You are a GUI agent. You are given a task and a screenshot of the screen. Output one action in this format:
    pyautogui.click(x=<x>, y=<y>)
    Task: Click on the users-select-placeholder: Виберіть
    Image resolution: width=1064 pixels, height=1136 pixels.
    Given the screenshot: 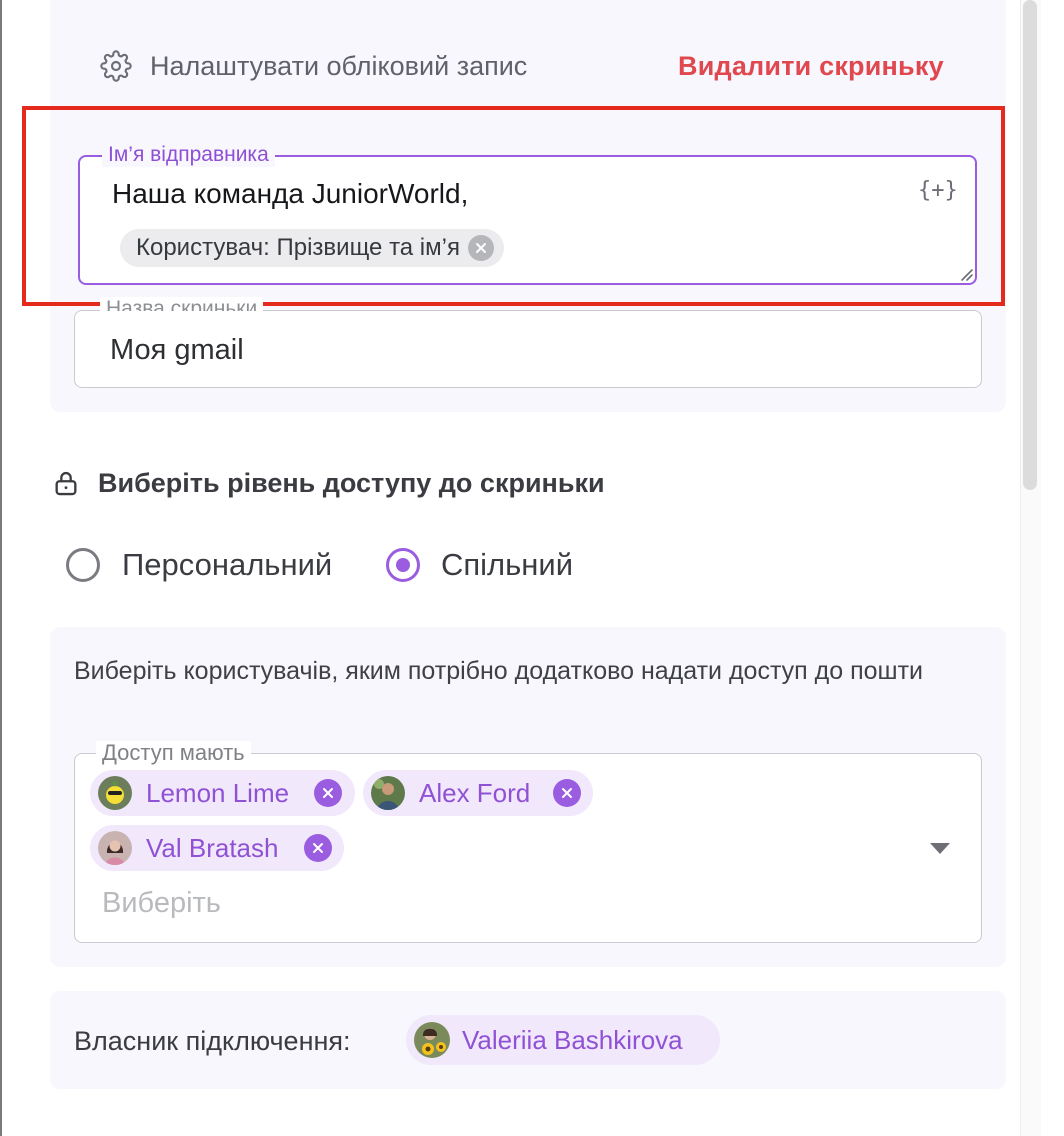 What is the action you would take?
    pyautogui.click(x=161, y=903)
    